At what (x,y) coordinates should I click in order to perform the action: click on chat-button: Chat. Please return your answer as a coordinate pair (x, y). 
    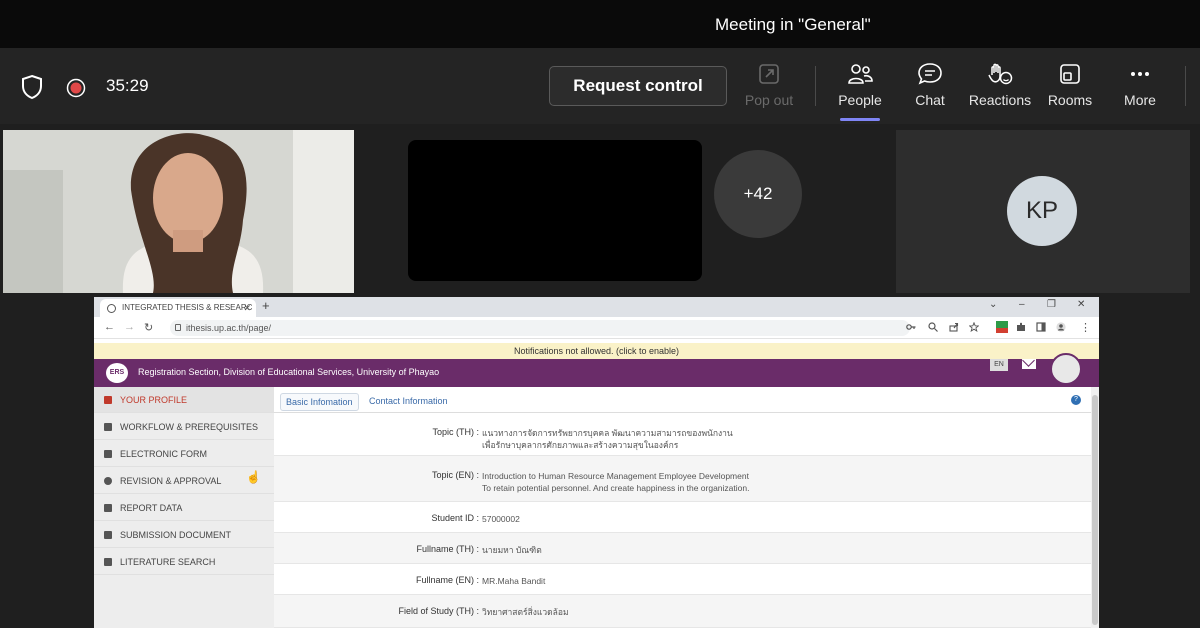
    Looking at the image, I should click on (930, 90).